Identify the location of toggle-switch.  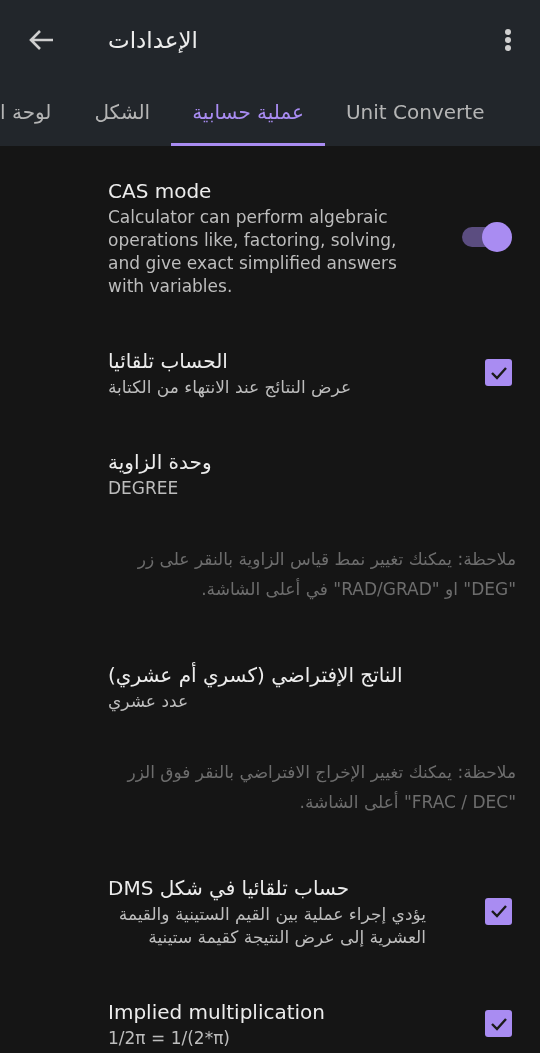
(486, 237).